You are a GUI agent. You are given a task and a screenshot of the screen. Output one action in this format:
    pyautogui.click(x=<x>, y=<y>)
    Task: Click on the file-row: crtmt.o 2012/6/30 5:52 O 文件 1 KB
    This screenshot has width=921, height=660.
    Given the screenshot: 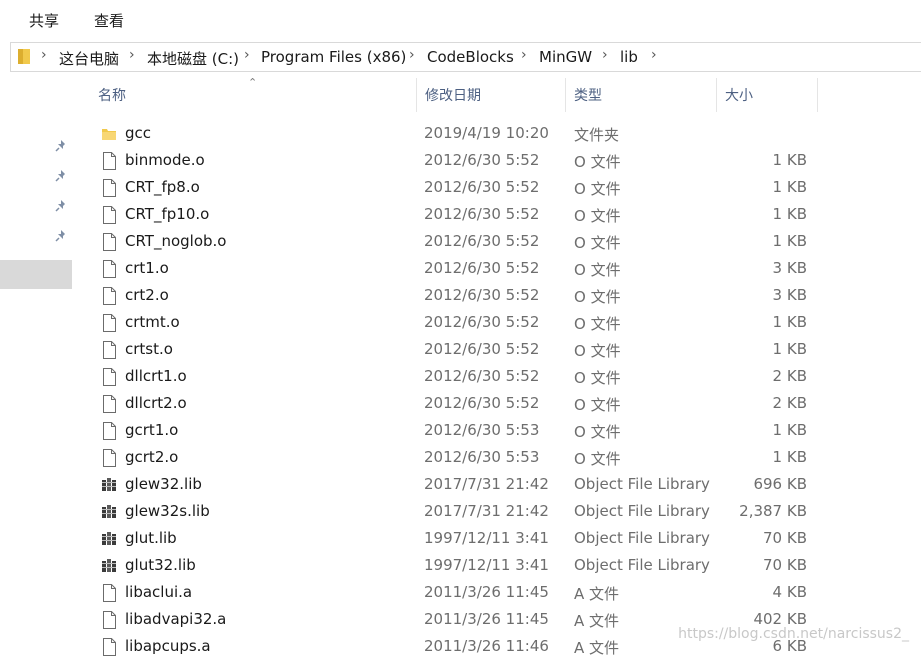 What is the action you would take?
    pyautogui.click(x=497, y=322)
    